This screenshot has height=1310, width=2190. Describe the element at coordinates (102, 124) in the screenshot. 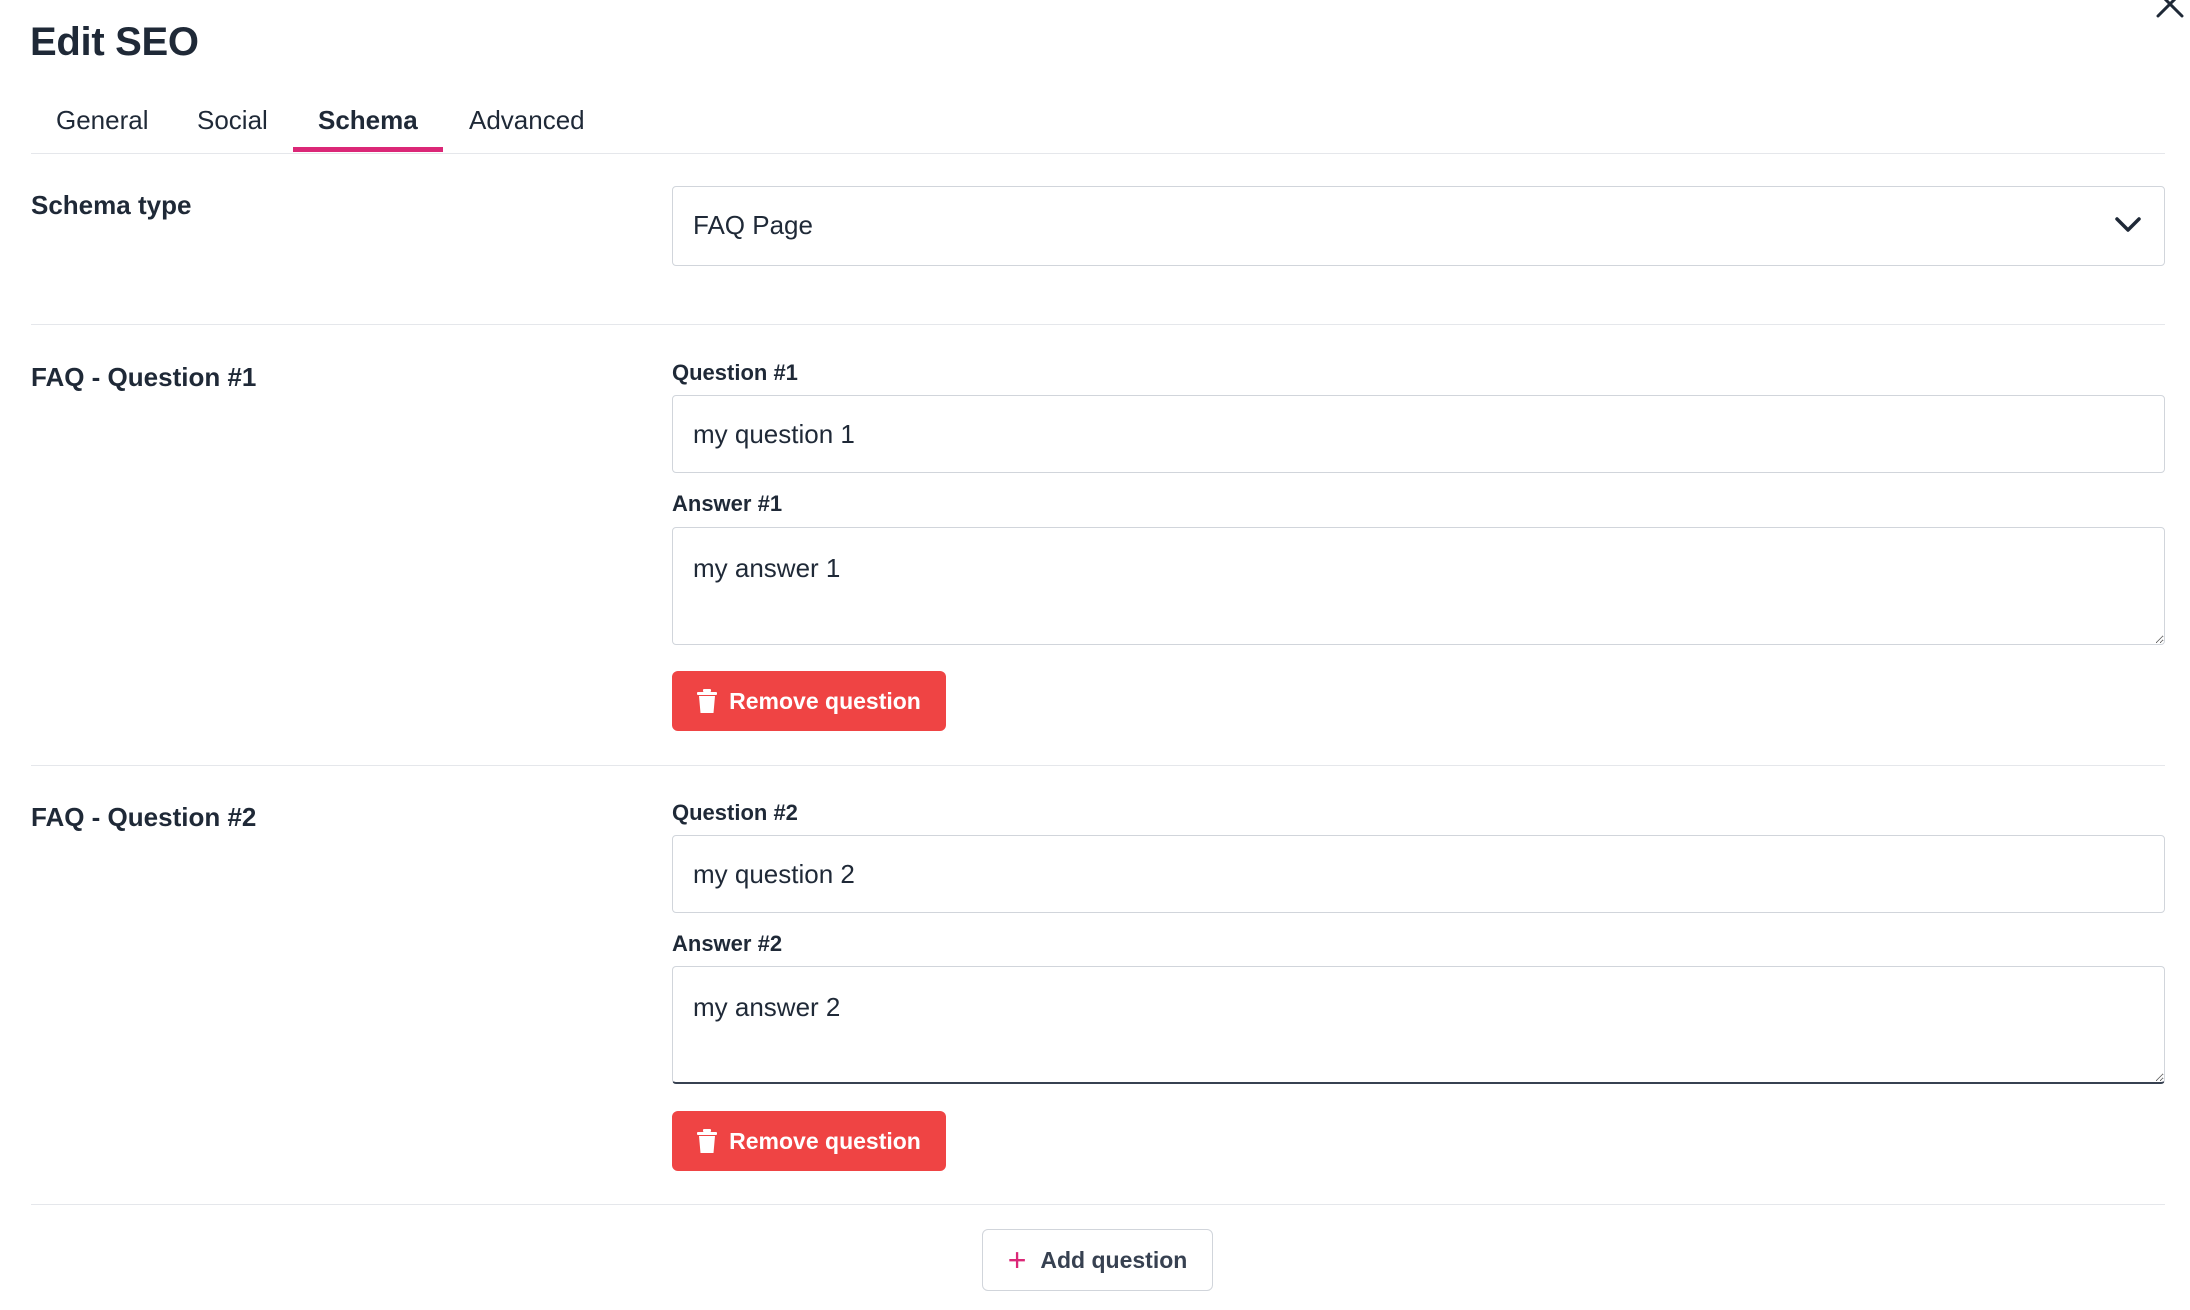

I see `tab-general: General` at that location.